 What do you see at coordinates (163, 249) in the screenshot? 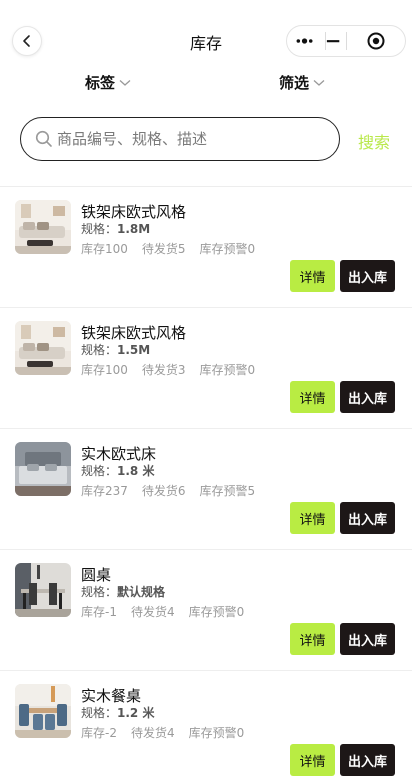
I see `pending-shipment: 待发货5` at bounding box center [163, 249].